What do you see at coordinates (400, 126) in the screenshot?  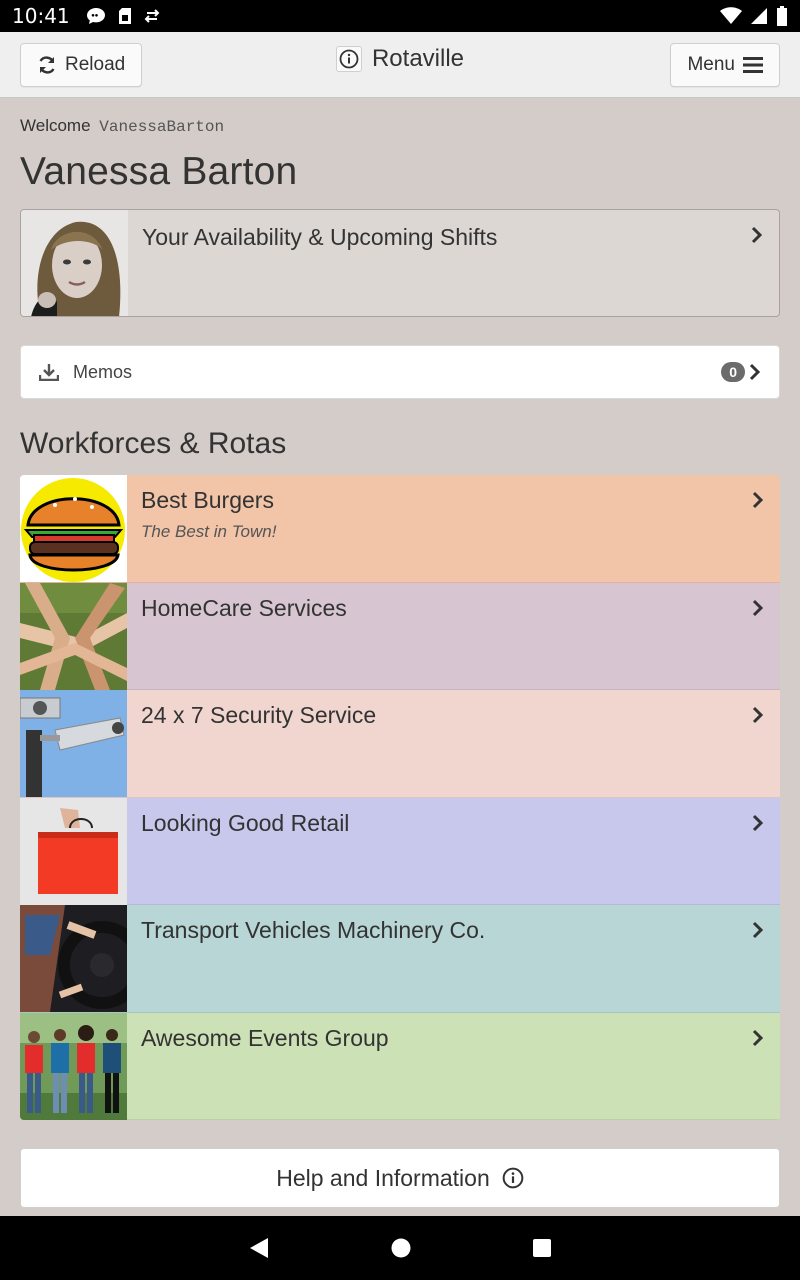 I see `welcome-line: Welcome VanessaBarton` at bounding box center [400, 126].